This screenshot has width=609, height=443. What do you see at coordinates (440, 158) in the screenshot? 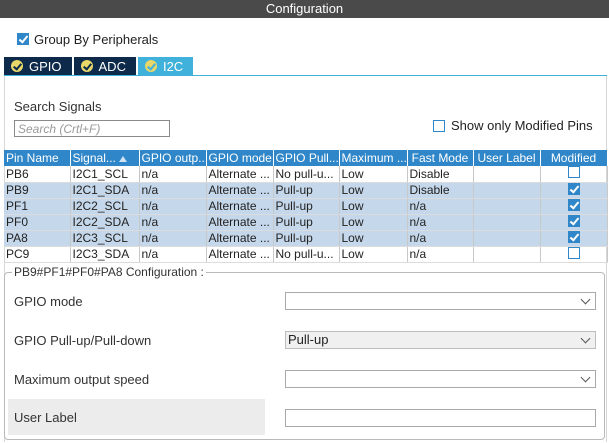
I see `col-fast-mode: Fast Mode` at bounding box center [440, 158].